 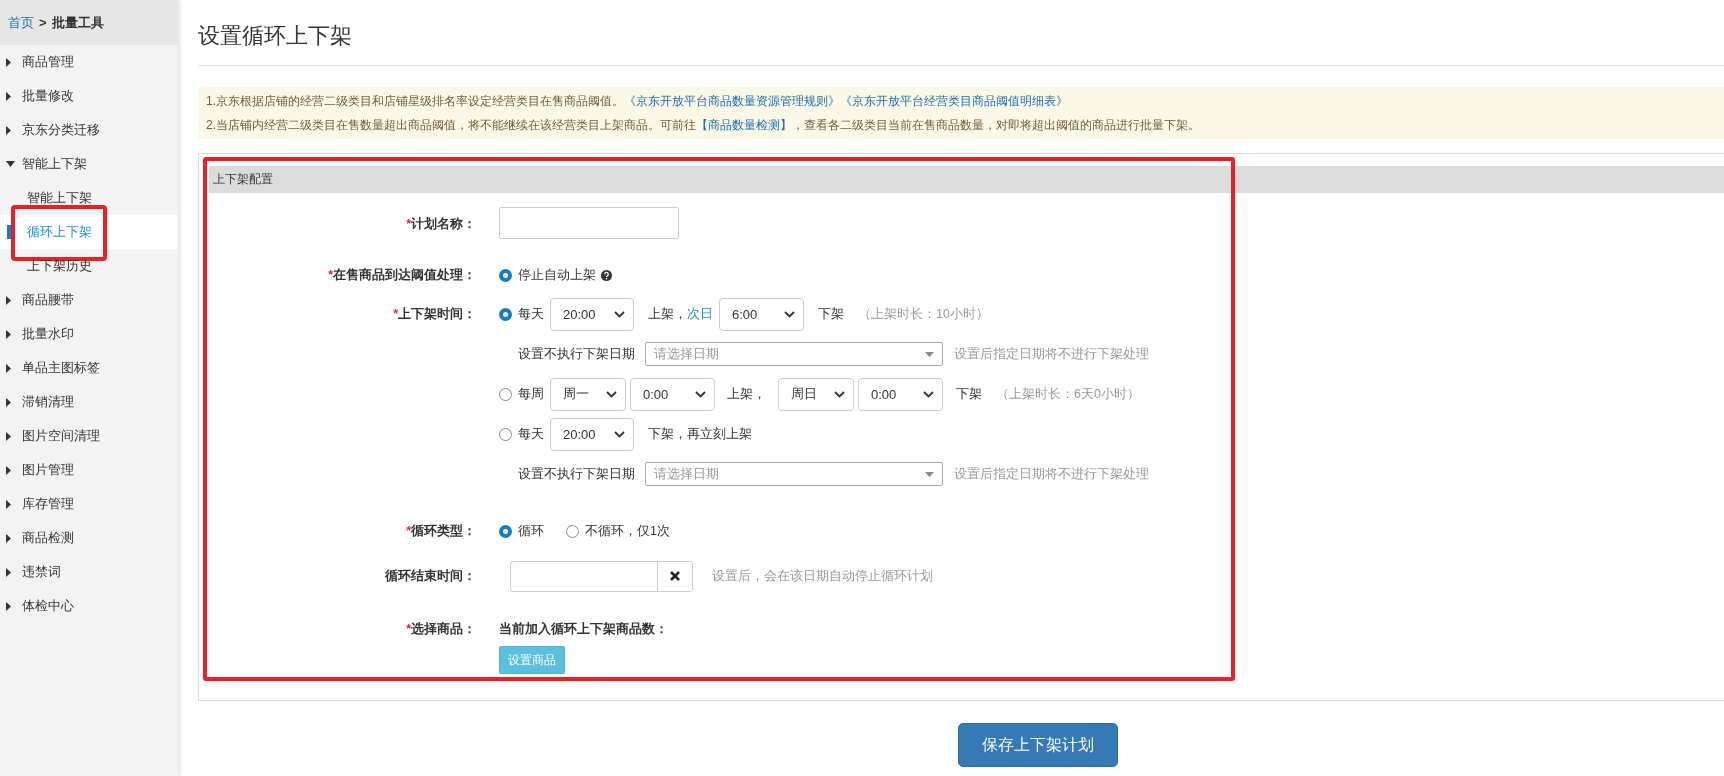 What do you see at coordinates (531, 394) in the screenshot?
I see `radio-label: 每周` at bounding box center [531, 394].